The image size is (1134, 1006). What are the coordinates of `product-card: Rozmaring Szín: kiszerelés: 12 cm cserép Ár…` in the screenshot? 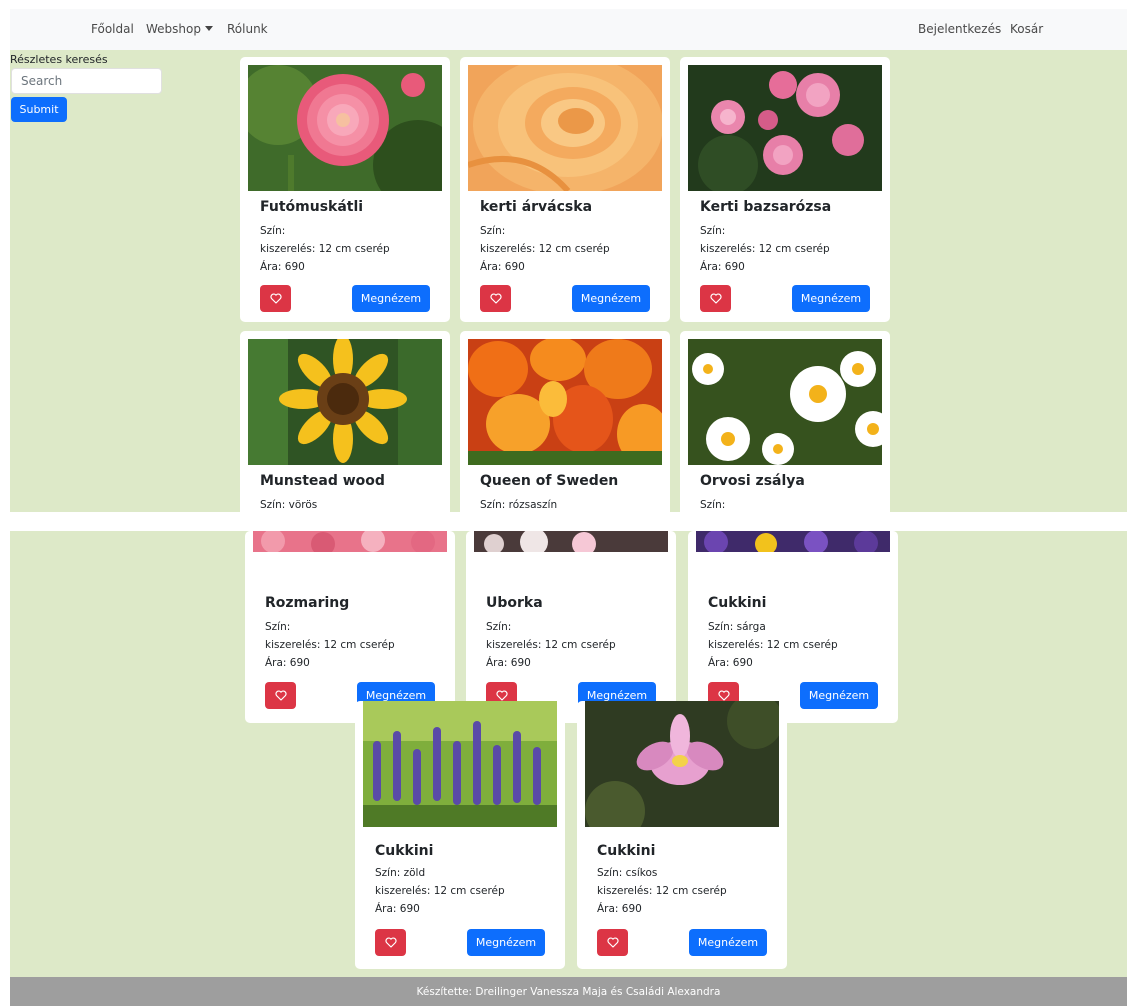 It's located at (350, 627).